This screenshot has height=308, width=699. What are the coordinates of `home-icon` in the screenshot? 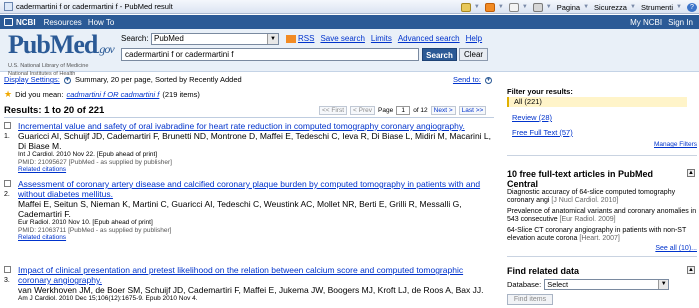 It's located at (465, 7).